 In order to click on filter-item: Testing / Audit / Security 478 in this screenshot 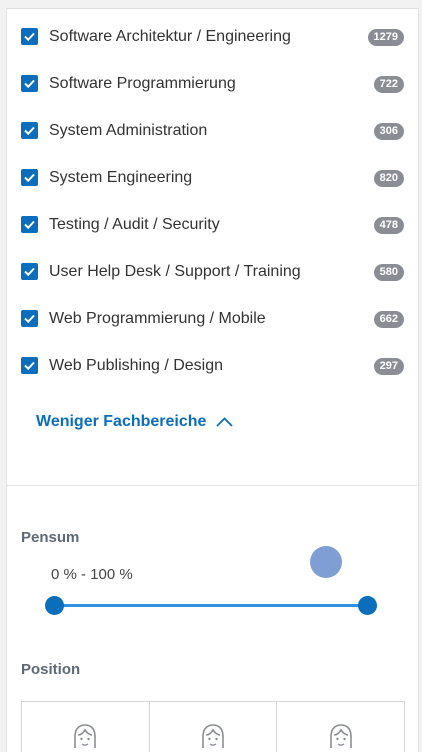, I will do `click(212, 225)`.